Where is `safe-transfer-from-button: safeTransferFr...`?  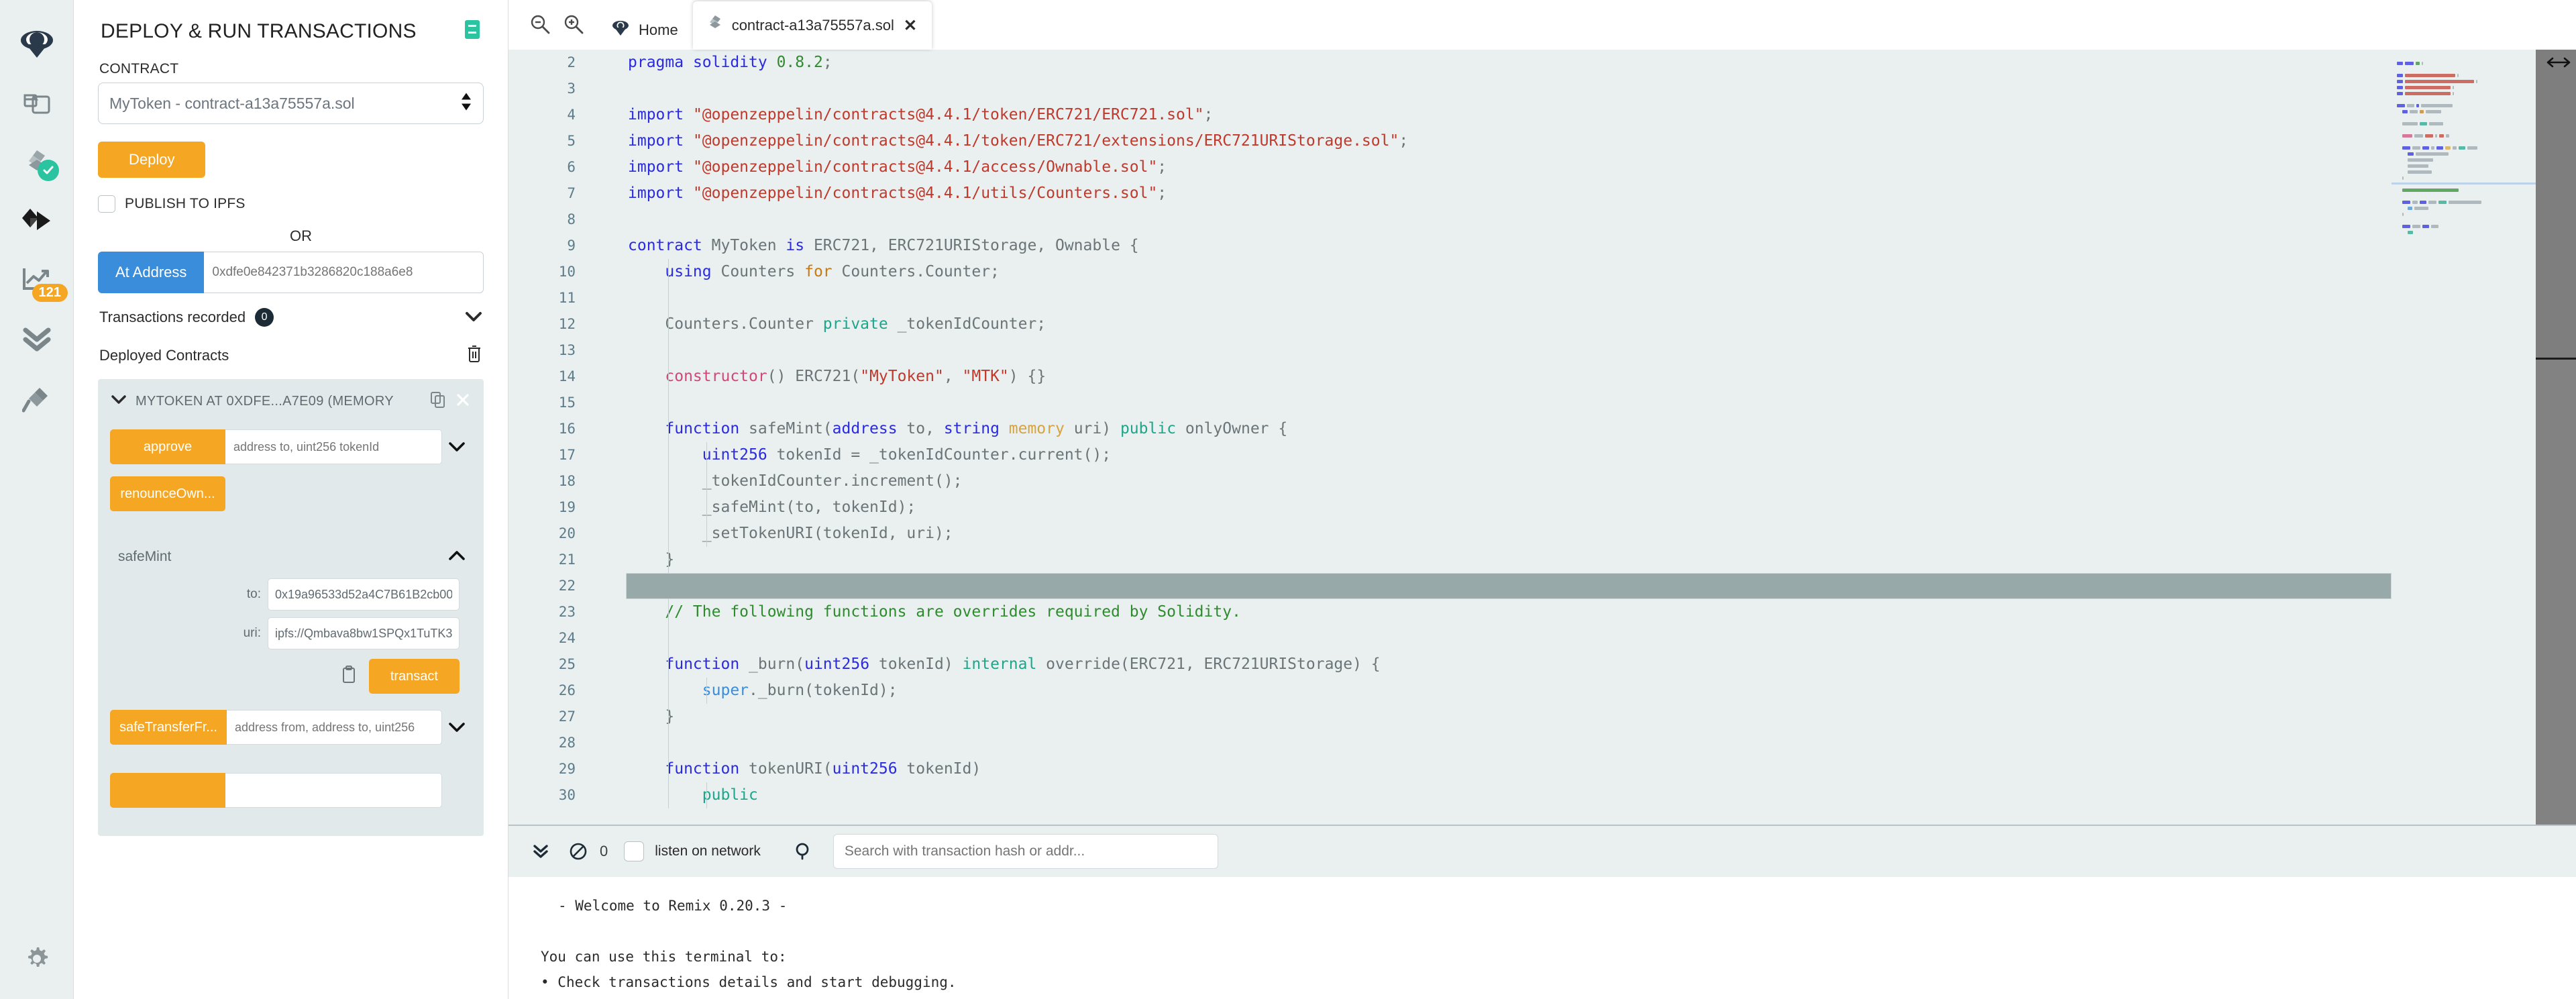 safe-transfer-from-button: safeTransferFr... is located at coordinates (168, 727).